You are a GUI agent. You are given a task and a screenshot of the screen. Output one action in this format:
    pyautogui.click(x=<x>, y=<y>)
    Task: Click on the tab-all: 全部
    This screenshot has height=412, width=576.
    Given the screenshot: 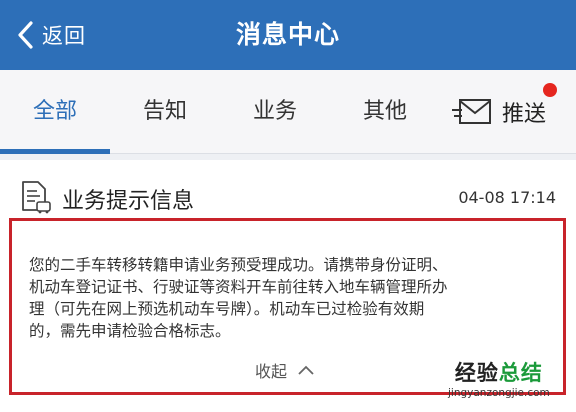 What is the action you would take?
    pyautogui.click(x=55, y=112)
    